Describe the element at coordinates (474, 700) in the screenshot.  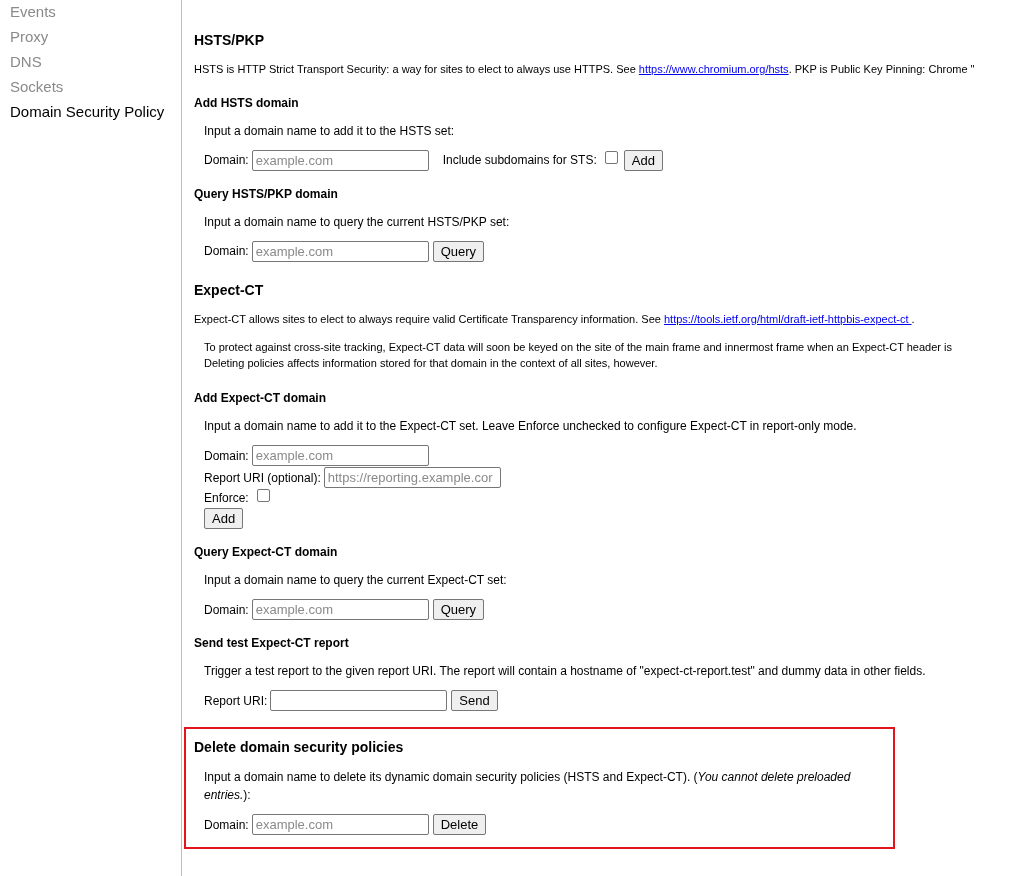
I see `form-button: Send` at that location.